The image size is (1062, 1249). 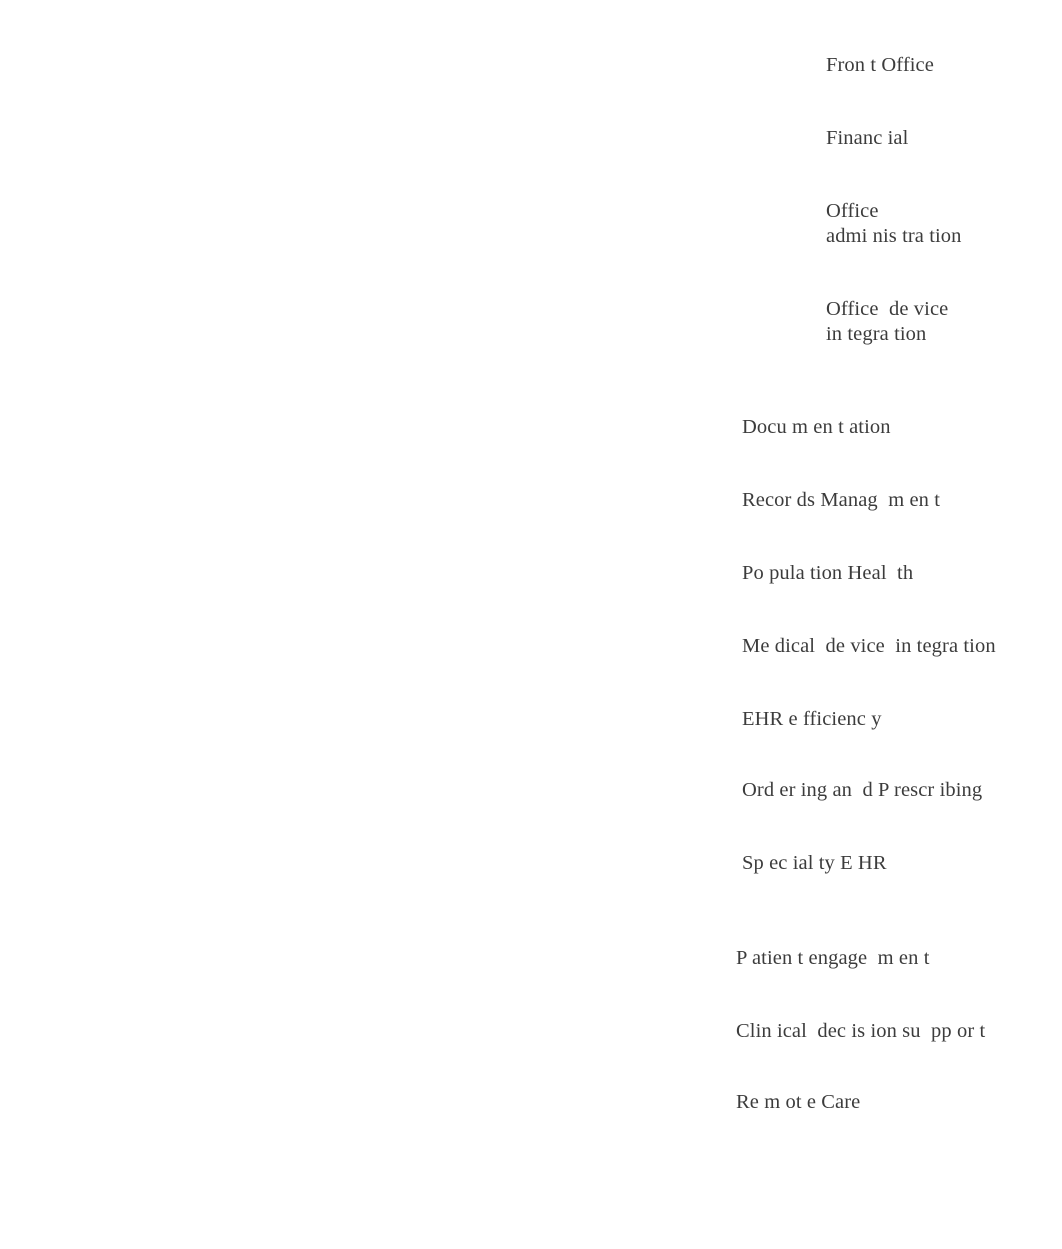 I want to click on outline-item-ordering-prescribing: Ord er ing an d P rescr ibing, so click(x=862, y=790).